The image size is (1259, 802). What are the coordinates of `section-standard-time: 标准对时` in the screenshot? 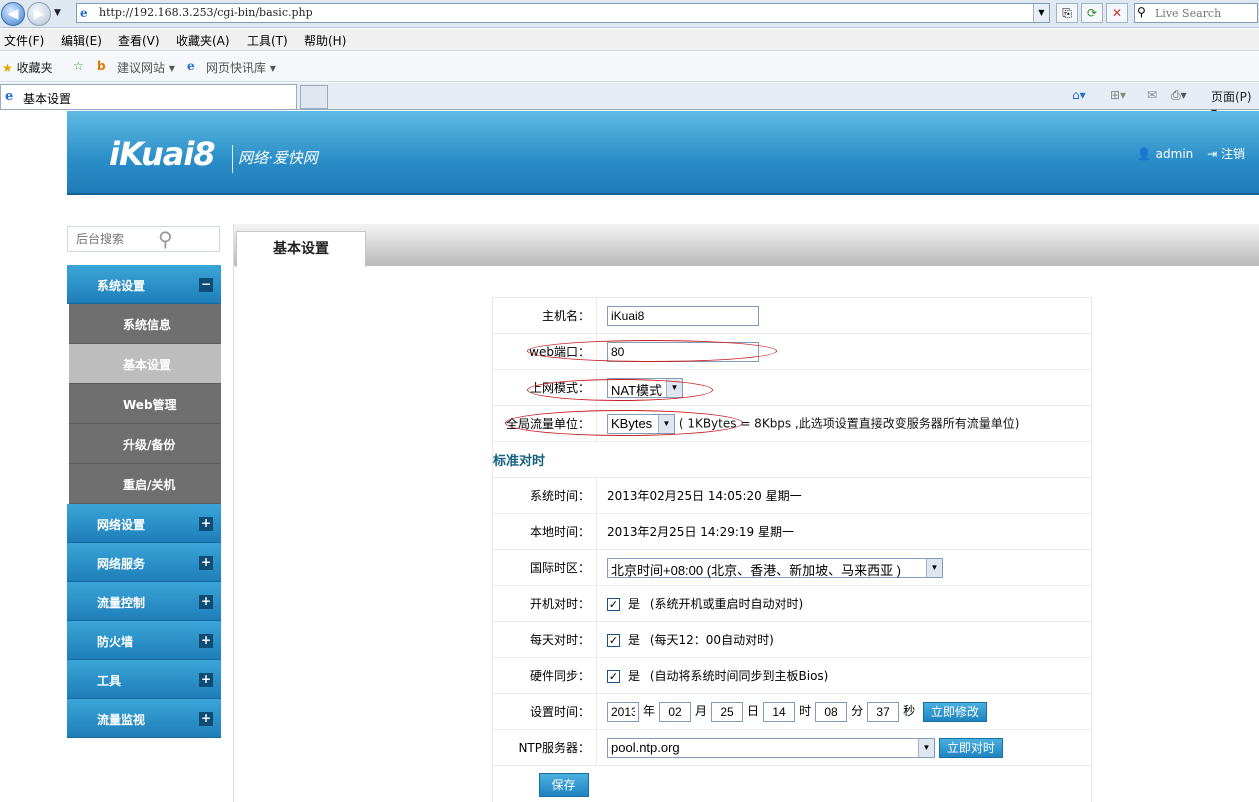 It's located at (792, 459).